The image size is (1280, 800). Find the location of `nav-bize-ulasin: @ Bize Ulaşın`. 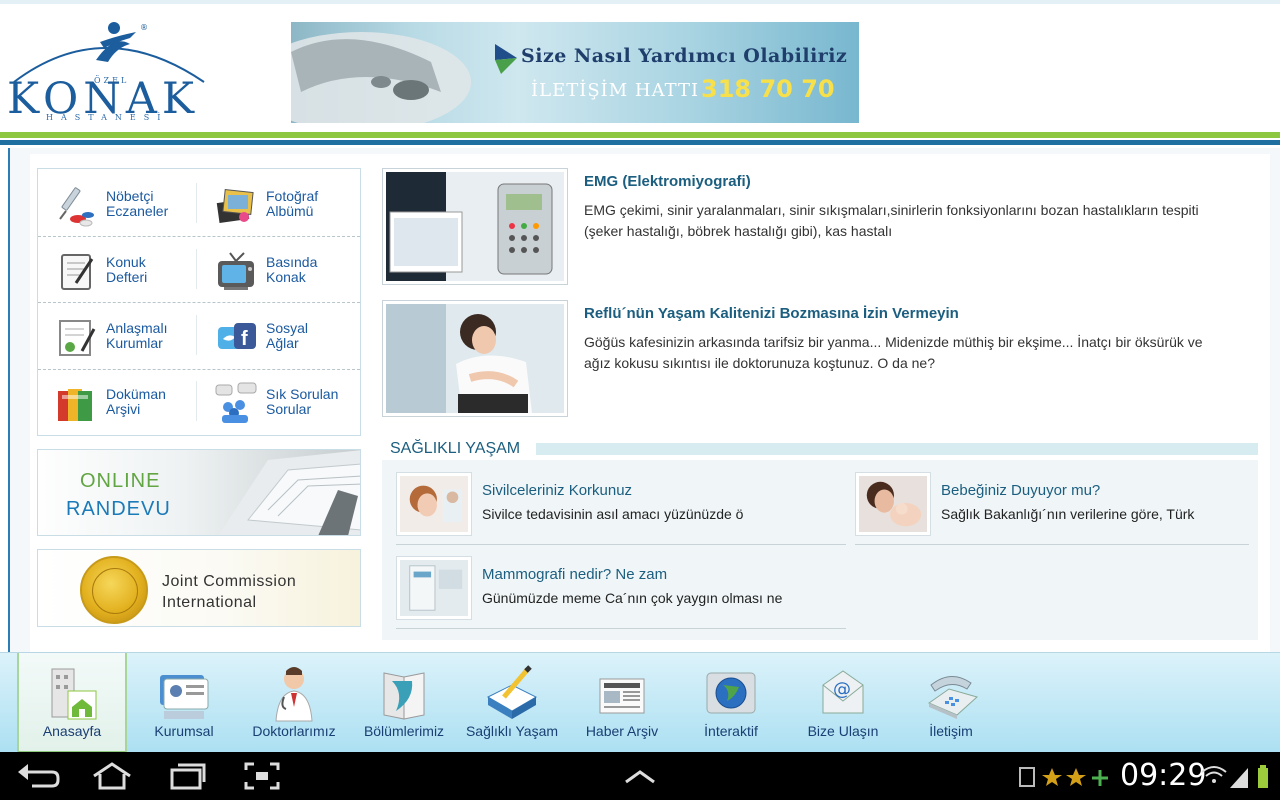

nav-bize-ulasin: @ Bize Ulaşın is located at coordinates (843, 703).